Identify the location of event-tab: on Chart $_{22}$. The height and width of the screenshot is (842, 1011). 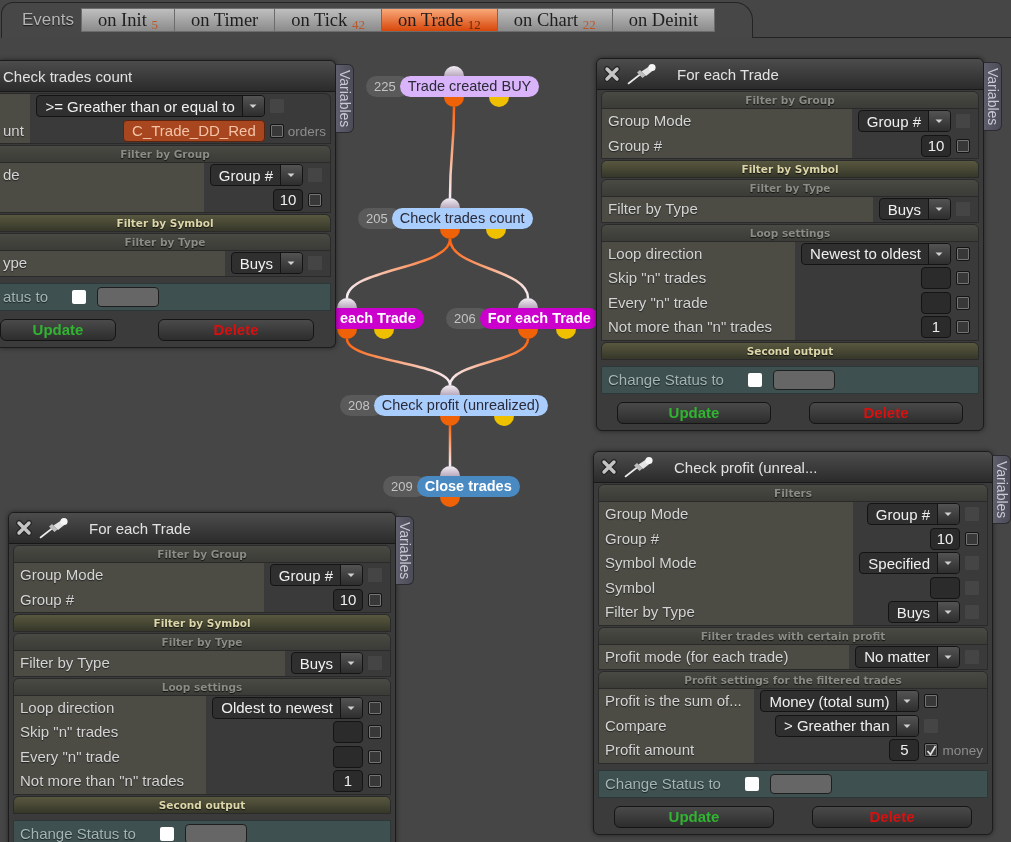
(555, 20).